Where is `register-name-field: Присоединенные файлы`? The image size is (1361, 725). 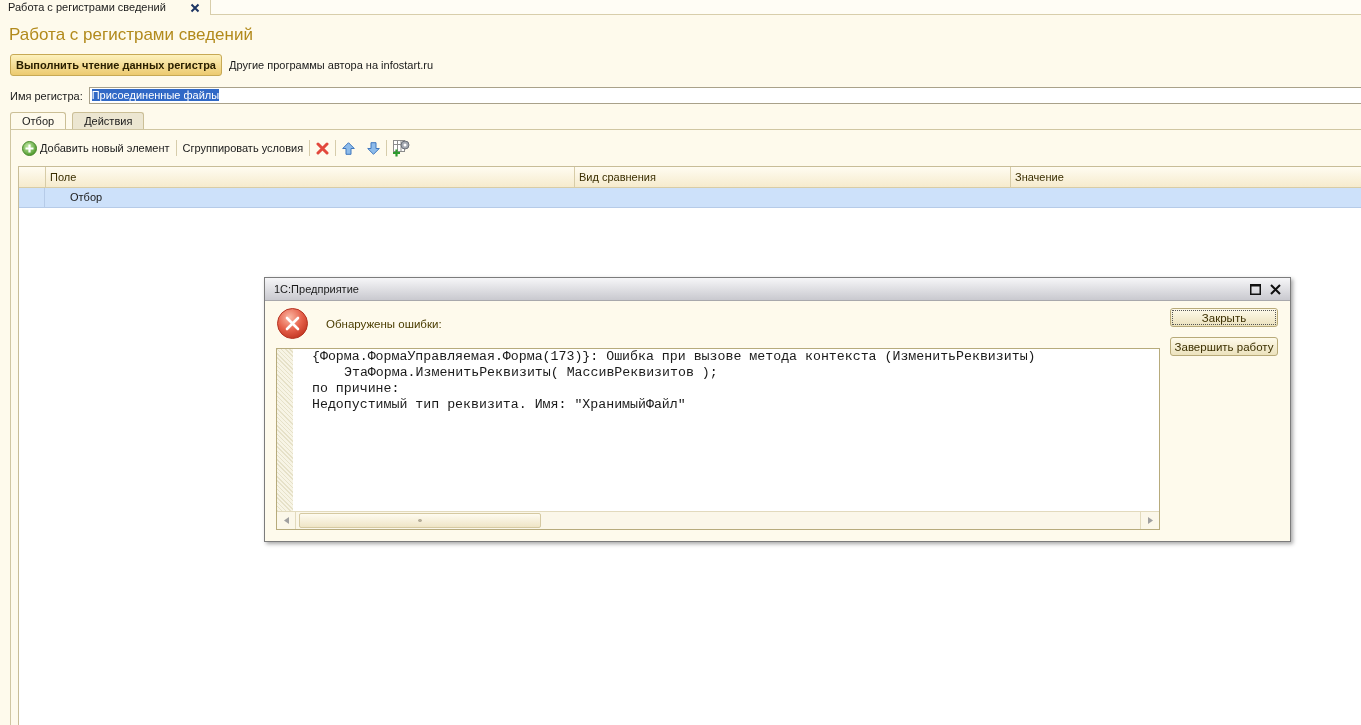
register-name-field: Присоединенные файлы is located at coordinates (724, 95).